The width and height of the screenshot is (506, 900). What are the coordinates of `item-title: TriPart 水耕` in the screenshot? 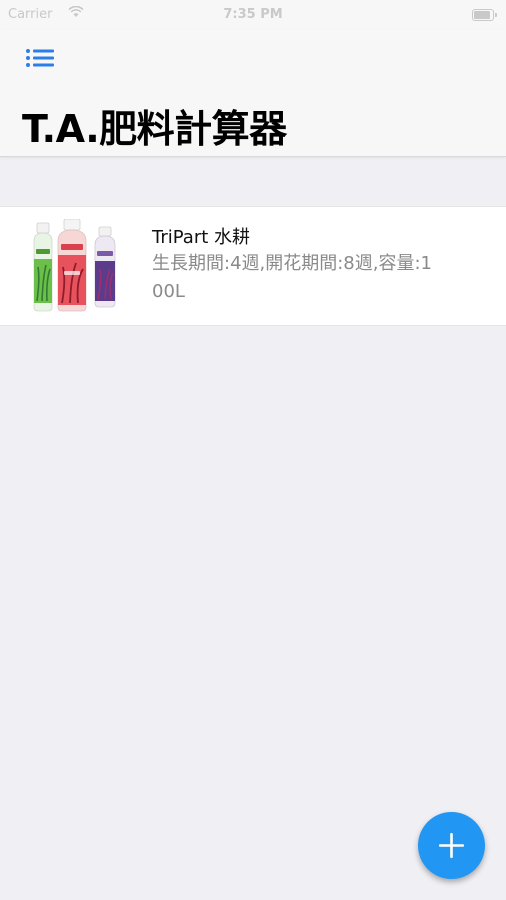 It's located at (201, 237).